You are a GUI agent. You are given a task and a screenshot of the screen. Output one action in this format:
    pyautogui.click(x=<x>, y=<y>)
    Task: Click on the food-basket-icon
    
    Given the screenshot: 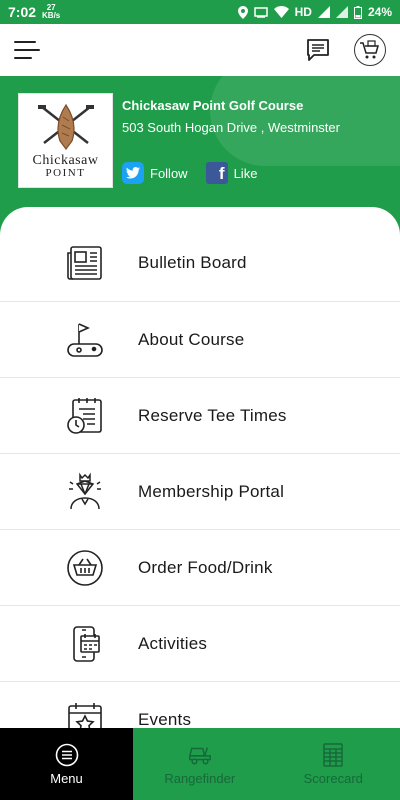 What is the action you would take?
    pyautogui.click(x=85, y=568)
    